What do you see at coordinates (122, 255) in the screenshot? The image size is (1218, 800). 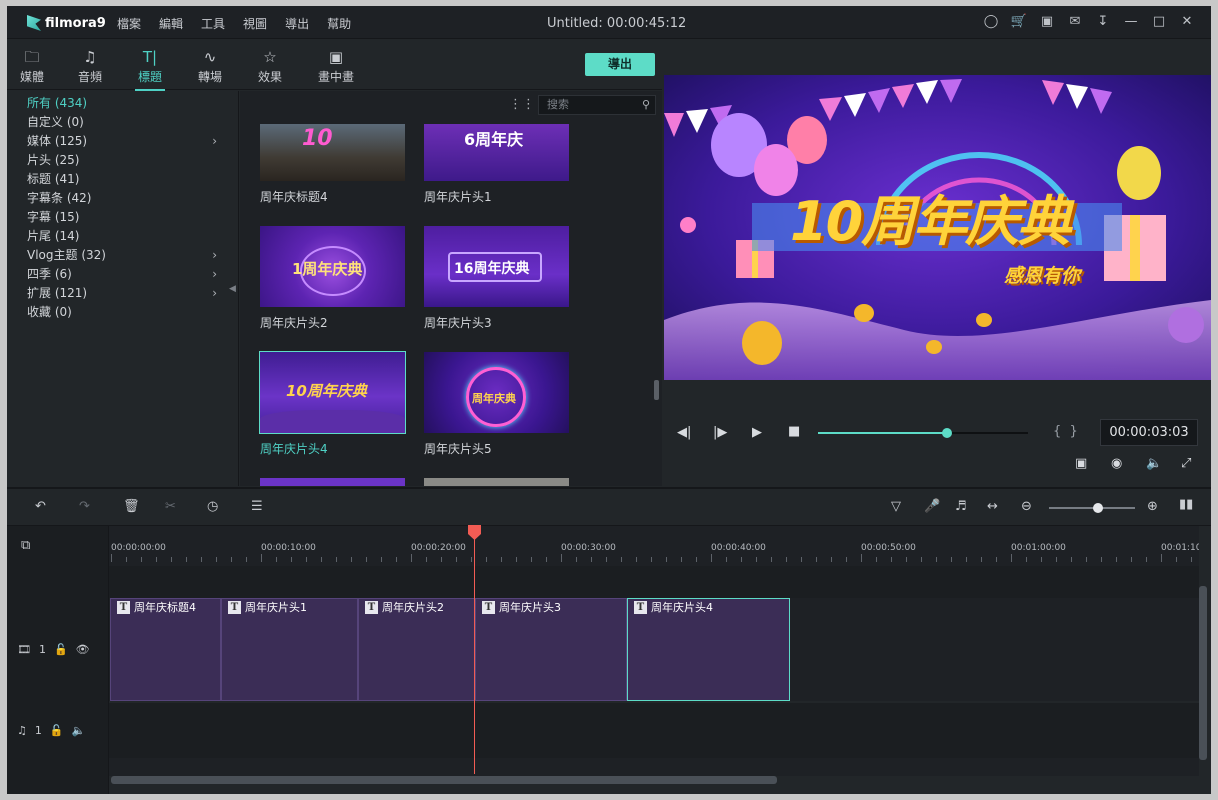 I see `category-item: Vlog主题 (32) ›` at bounding box center [122, 255].